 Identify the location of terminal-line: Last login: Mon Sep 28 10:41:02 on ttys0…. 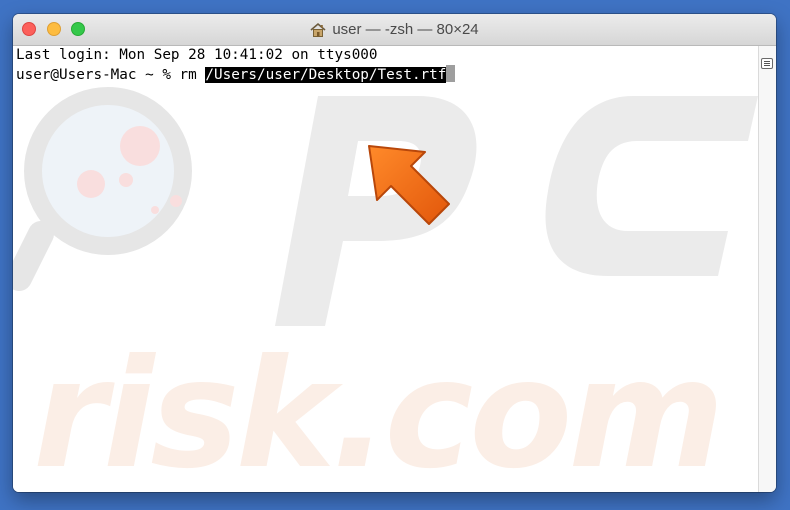
(197, 55).